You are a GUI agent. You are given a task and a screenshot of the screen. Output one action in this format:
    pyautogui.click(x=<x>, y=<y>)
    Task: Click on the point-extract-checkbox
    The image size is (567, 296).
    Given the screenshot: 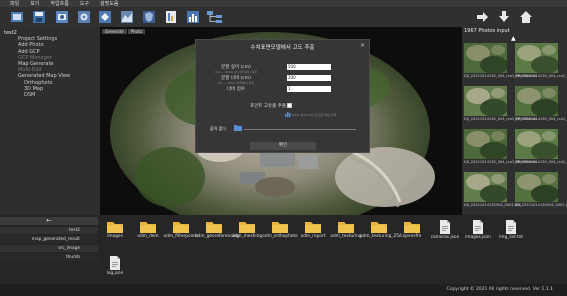 What is the action you would take?
    pyautogui.click(x=289, y=105)
    